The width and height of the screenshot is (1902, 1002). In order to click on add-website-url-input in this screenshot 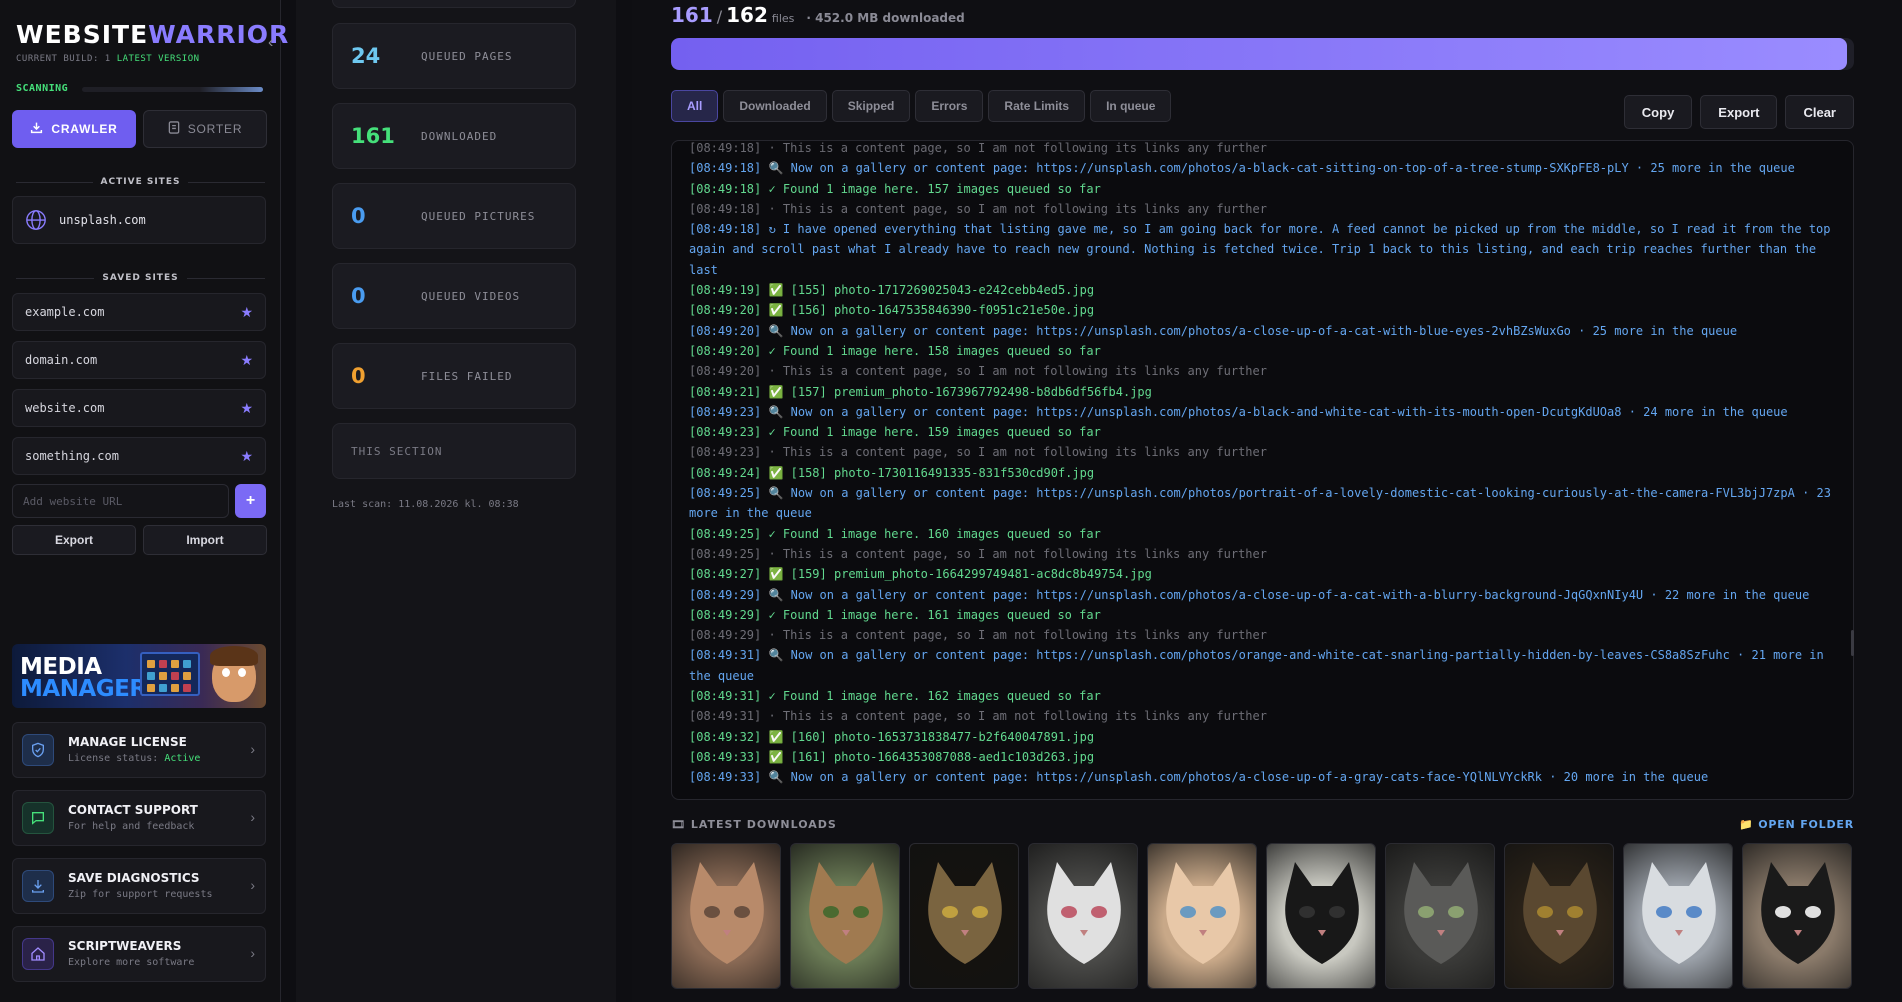, I will do `click(120, 501)`.